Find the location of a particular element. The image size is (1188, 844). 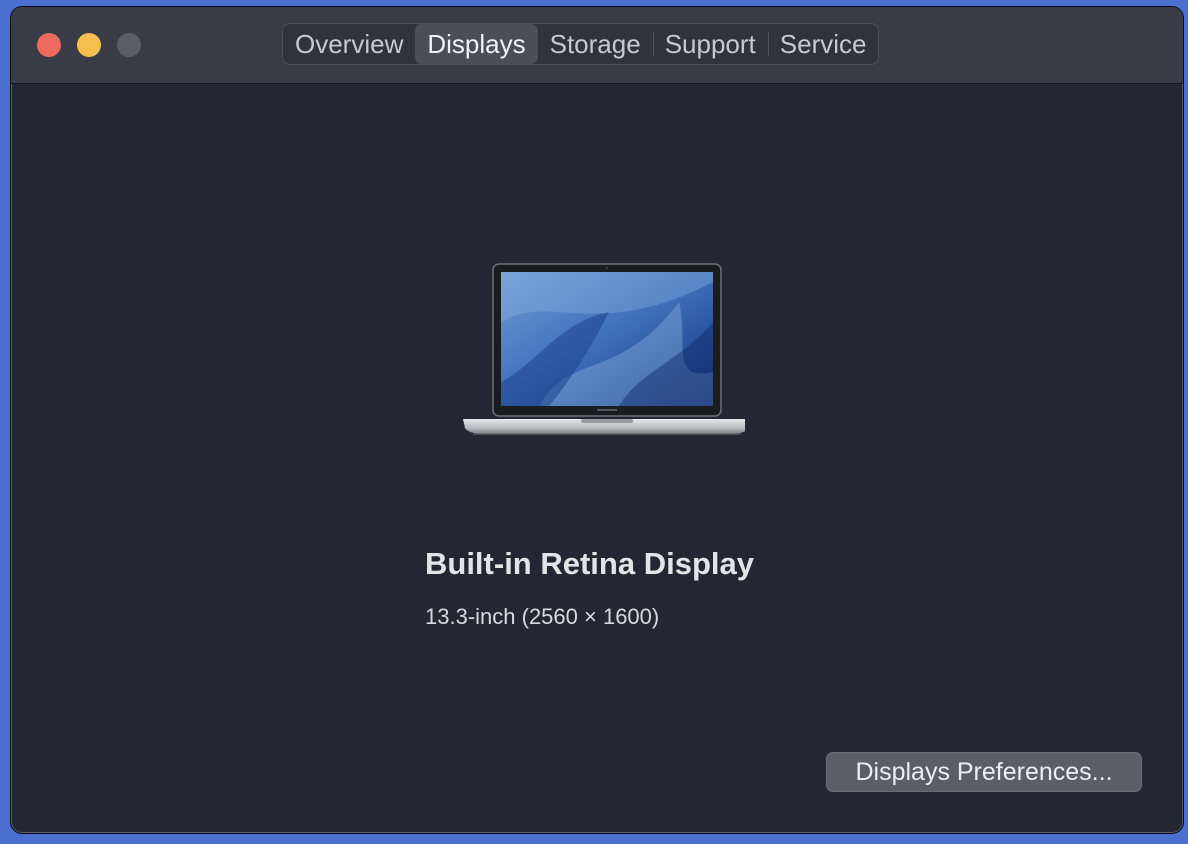

zoom-button is located at coordinates (129, 45).